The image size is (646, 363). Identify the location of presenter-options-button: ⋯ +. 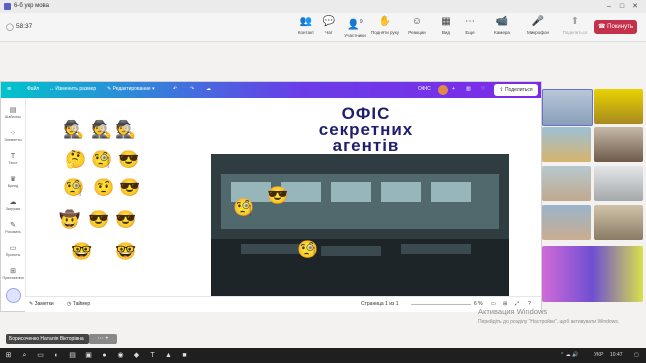
(103, 339).